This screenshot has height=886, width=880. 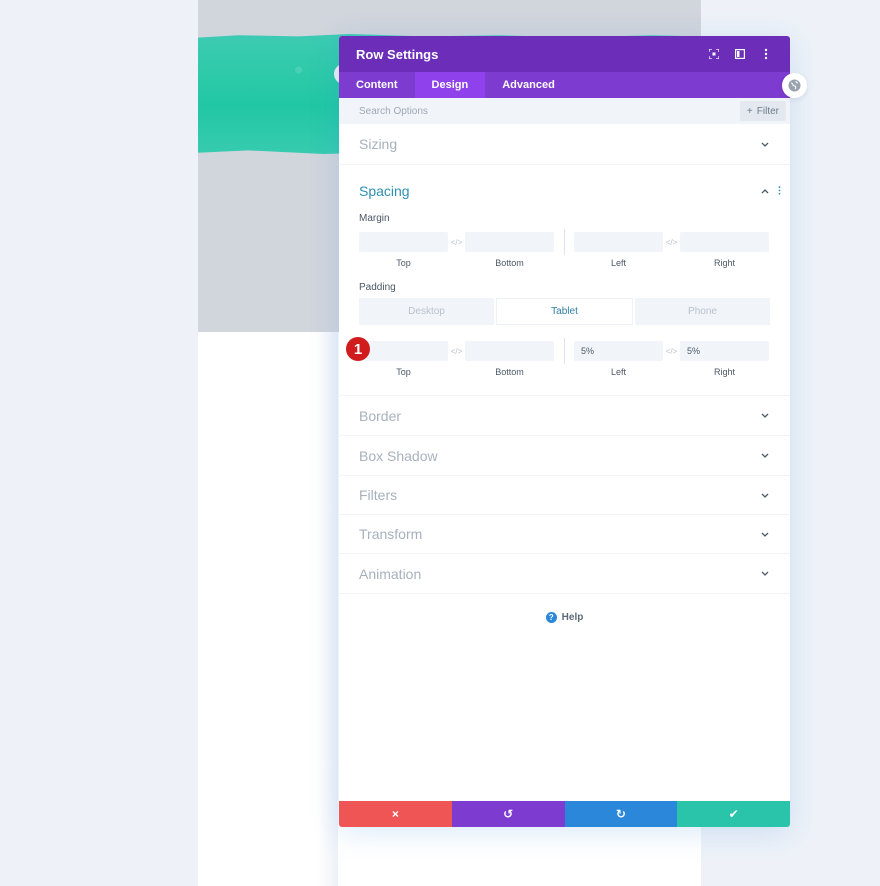 I want to click on device-tab-tablet: Tablet, so click(x=564, y=311).